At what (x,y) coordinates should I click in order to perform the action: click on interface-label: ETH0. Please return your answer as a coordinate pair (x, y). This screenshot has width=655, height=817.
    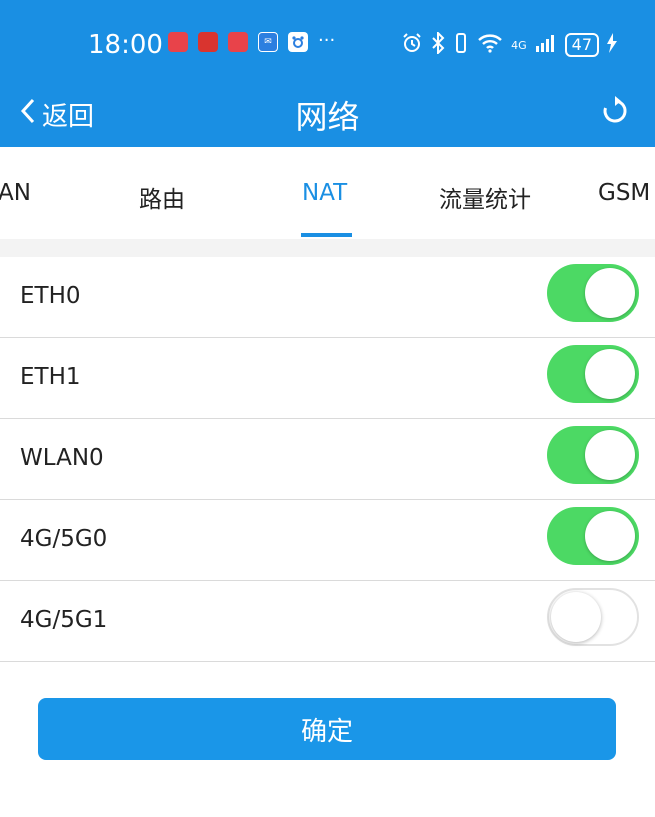
    Looking at the image, I should click on (50, 296).